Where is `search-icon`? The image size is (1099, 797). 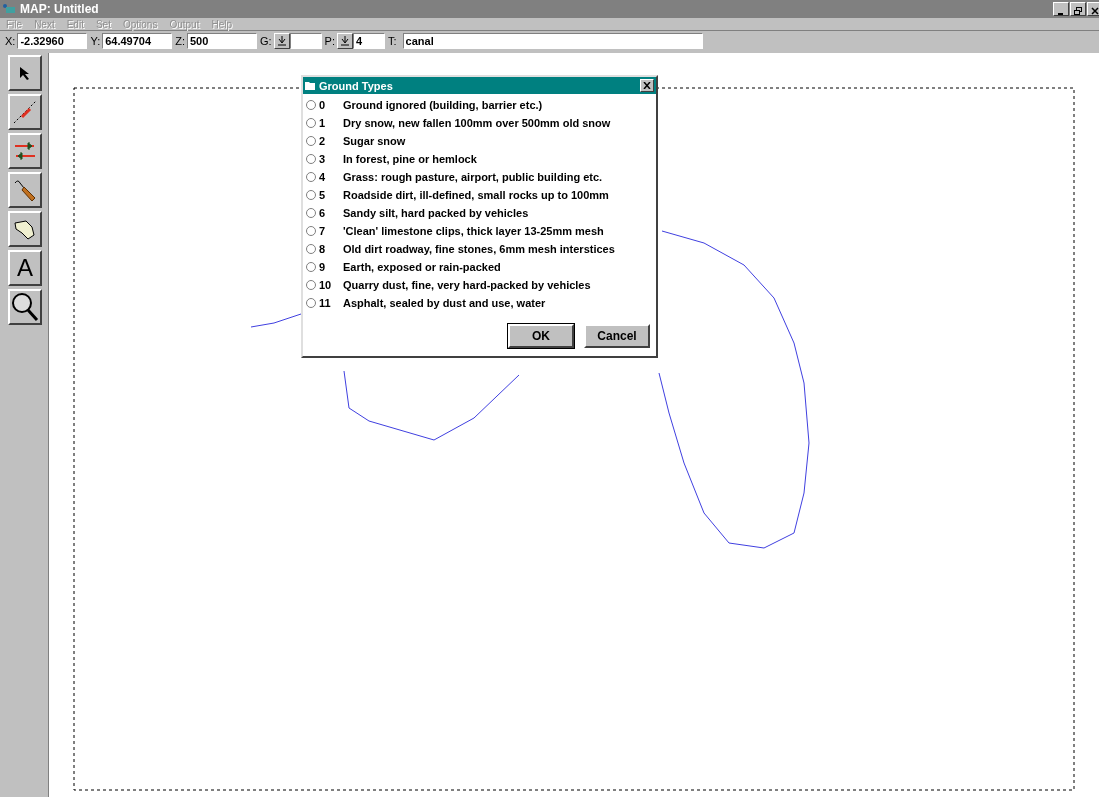
search-icon is located at coordinates (25, 307).